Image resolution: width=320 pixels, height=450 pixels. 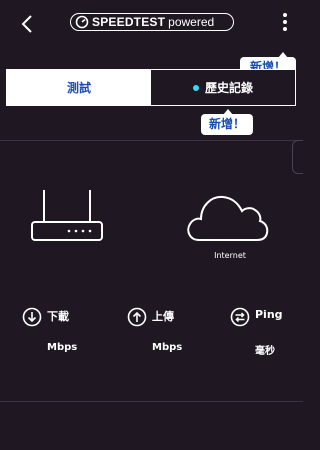 I want to click on upload-label: 上傳, so click(x=163, y=316).